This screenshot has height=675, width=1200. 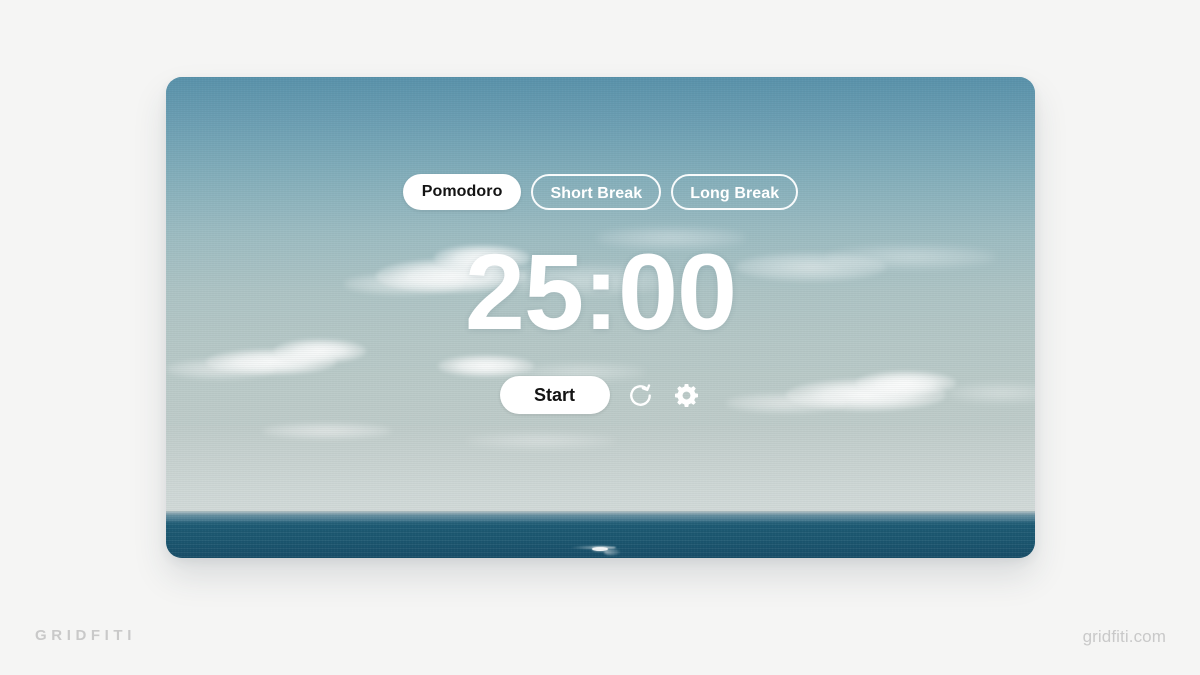 I want to click on timer-controls: Start, so click(x=600, y=395).